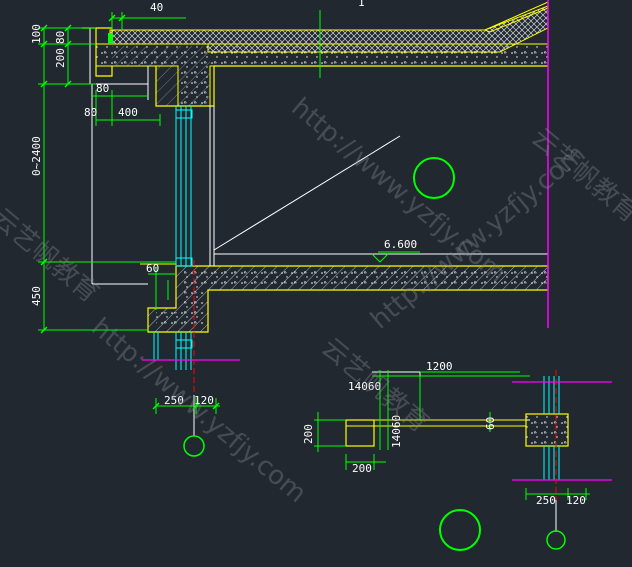 This screenshot has width=632, height=567. Describe the element at coordinates (102, 88) in the screenshot. I see `dim-mid-80: 80` at that location.